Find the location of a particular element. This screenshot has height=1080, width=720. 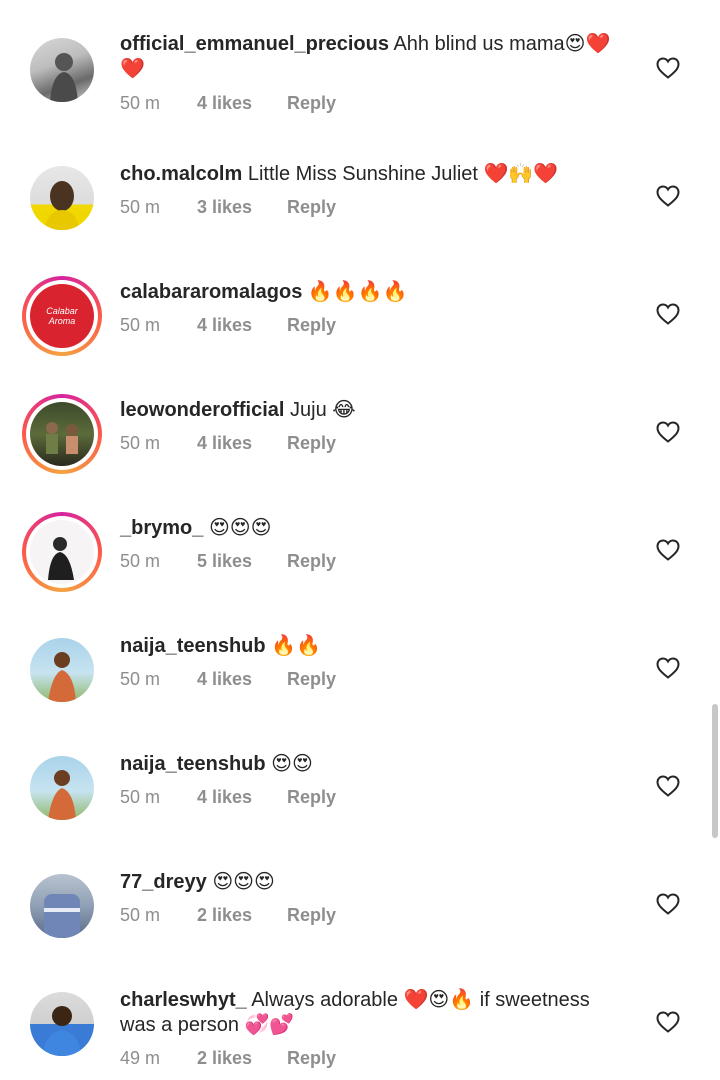

comment-text: 77_dreyy 😍😍😍 is located at coordinates (370, 882).